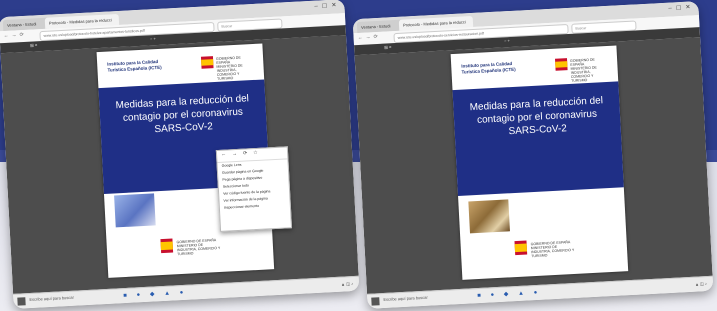 The width and height of the screenshot is (717, 311). Describe the element at coordinates (135, 210) in the screenshot. I see `hotel-photo` at that location.